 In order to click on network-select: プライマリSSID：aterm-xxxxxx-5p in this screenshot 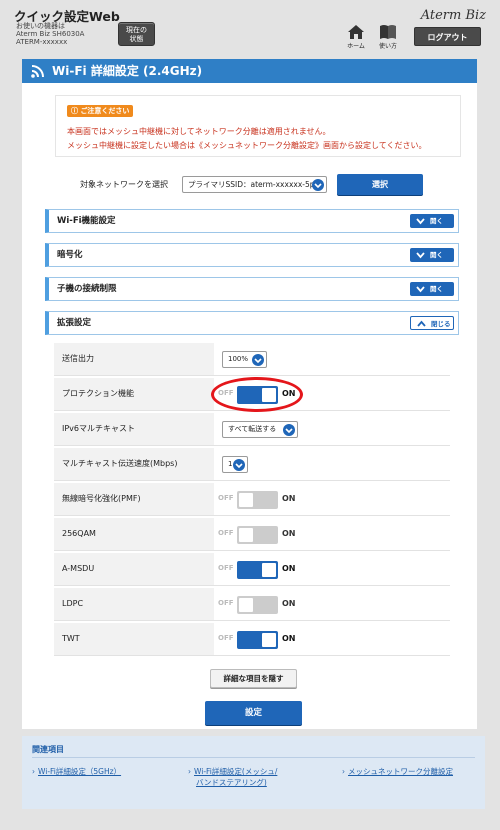, I will do `click(254, 184)`.